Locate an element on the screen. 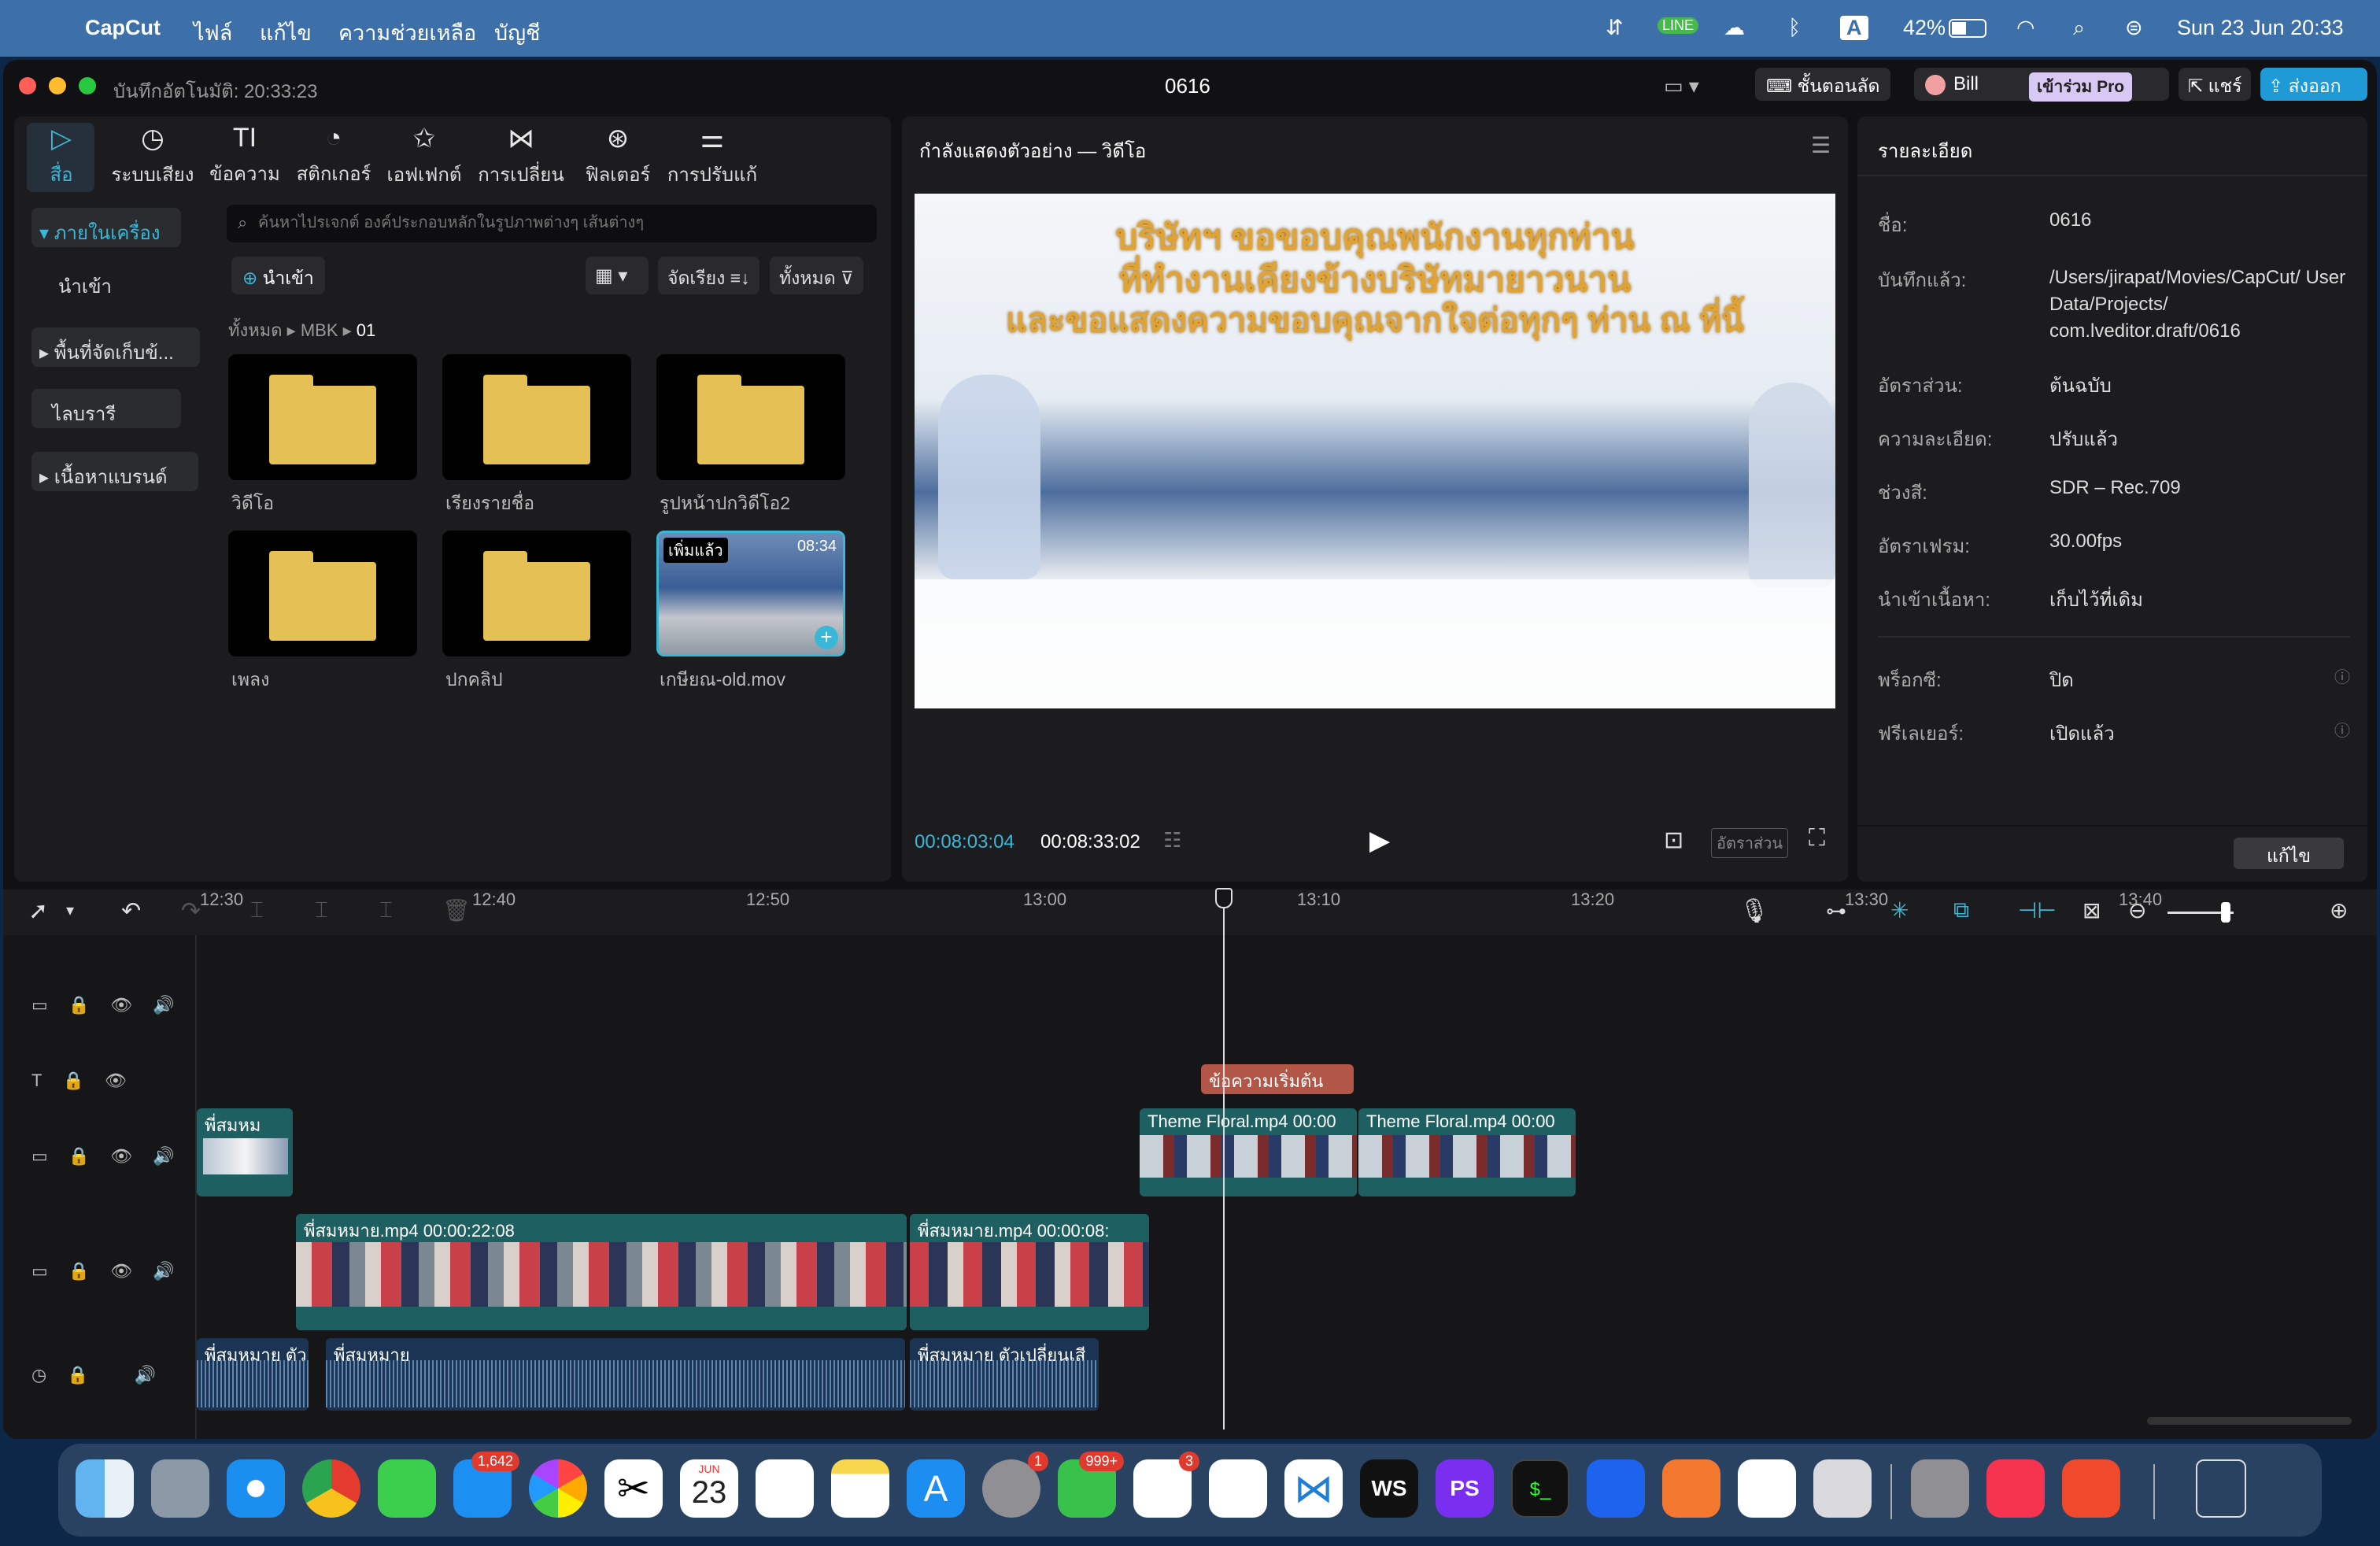 The height and width of the screenshot is (1546, 2380). docker-icon is located at coordinates (1616, 1488).